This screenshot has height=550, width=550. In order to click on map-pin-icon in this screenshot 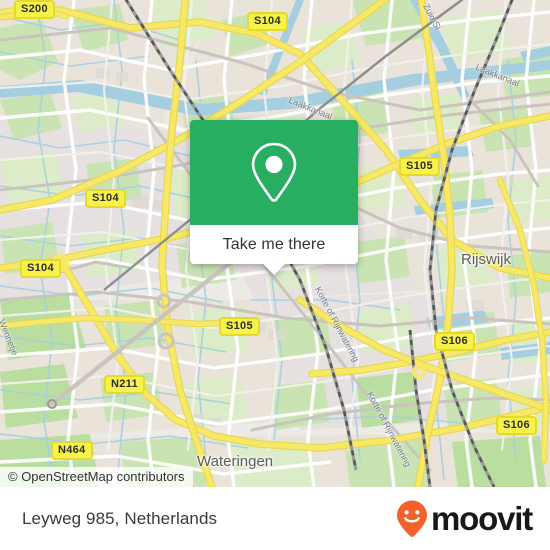, I will do `click(274, 172)`.